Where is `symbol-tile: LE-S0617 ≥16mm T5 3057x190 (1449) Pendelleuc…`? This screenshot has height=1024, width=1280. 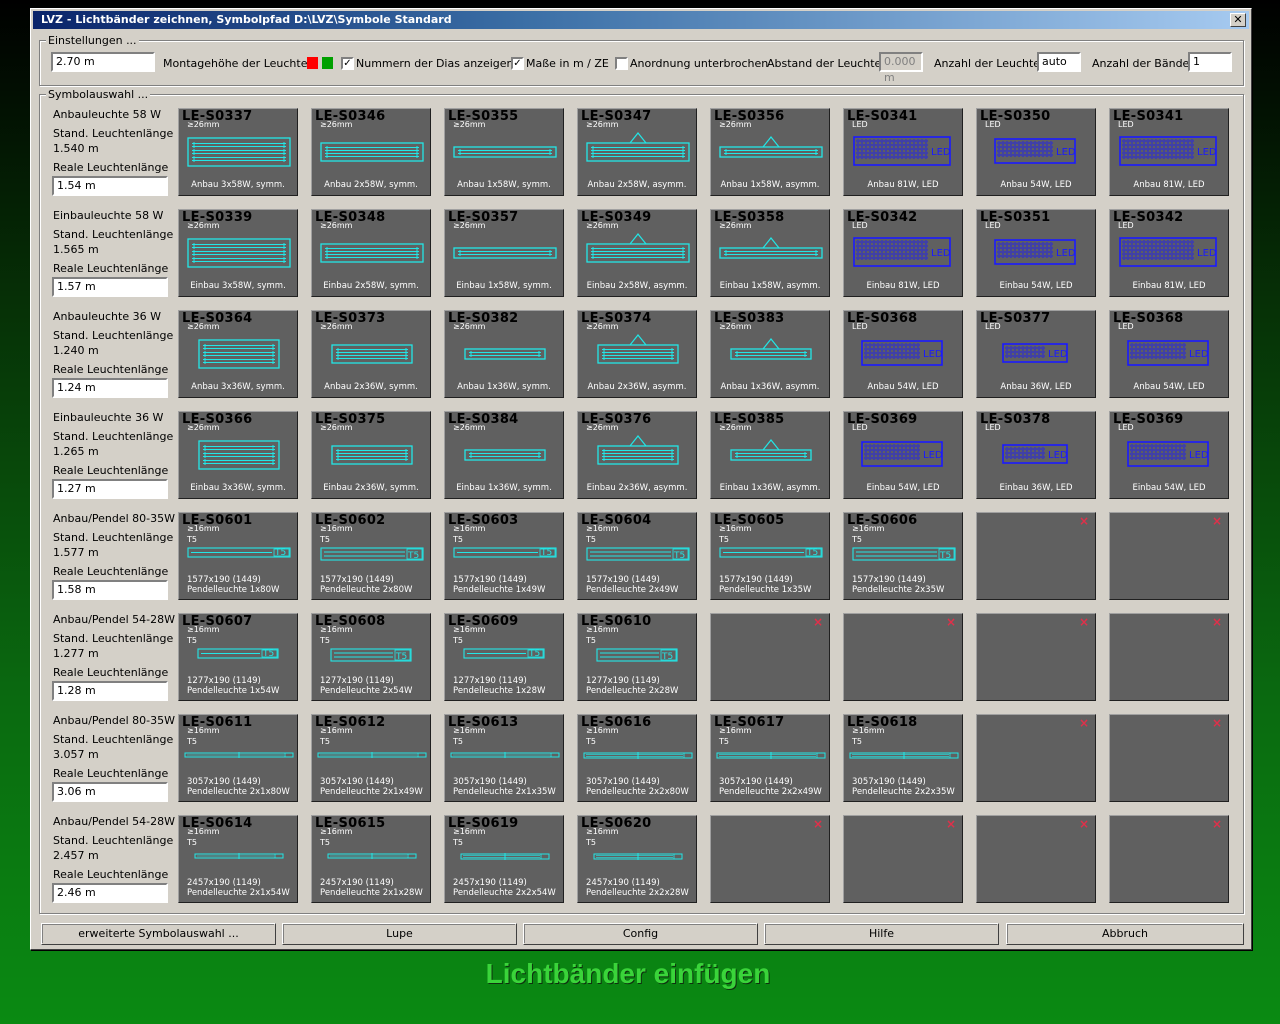 symbol-tile: LE-S0617 ≥16mm T5 3057x190 (1449) Pendelleuc… is located at coordinates (770, 758).